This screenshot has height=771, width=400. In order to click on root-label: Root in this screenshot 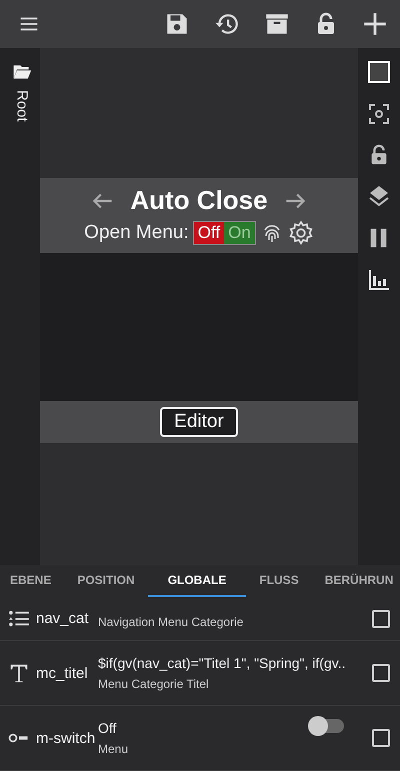, I will do `click(22, 106)`.